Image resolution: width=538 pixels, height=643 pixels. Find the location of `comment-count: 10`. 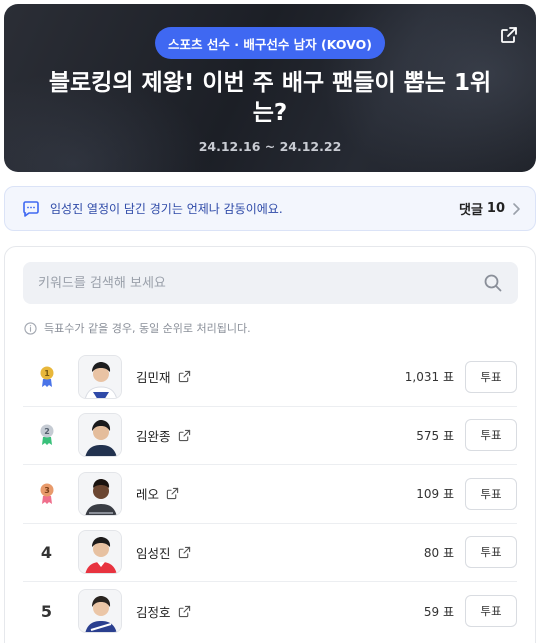

comment-count: 10 is located at coordinates (495, 208).